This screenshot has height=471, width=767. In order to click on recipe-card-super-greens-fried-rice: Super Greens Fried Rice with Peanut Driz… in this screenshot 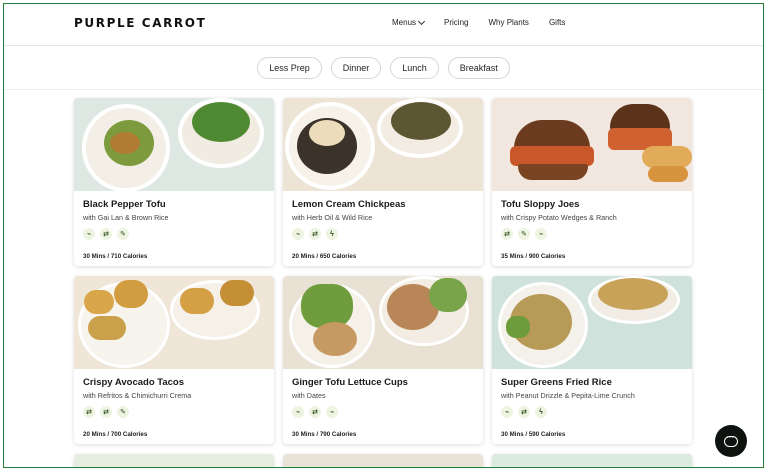, I will do `click(592, 360)`.